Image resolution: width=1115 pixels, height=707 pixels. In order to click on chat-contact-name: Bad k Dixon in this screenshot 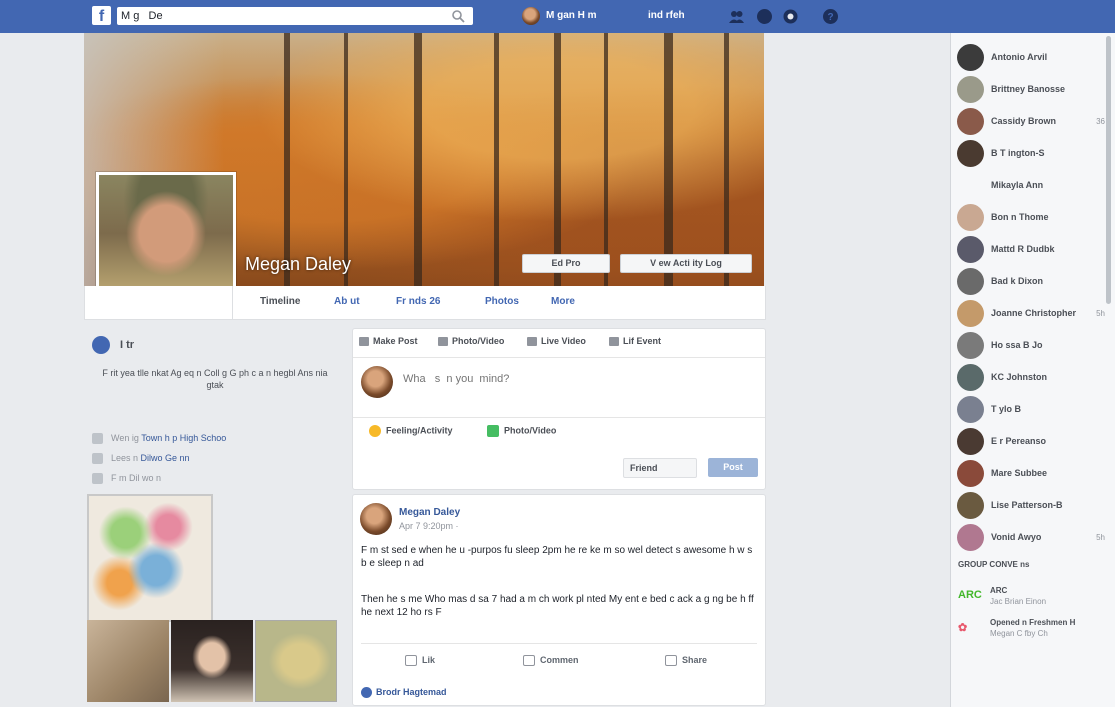, I will do `click(1017, 281)`.